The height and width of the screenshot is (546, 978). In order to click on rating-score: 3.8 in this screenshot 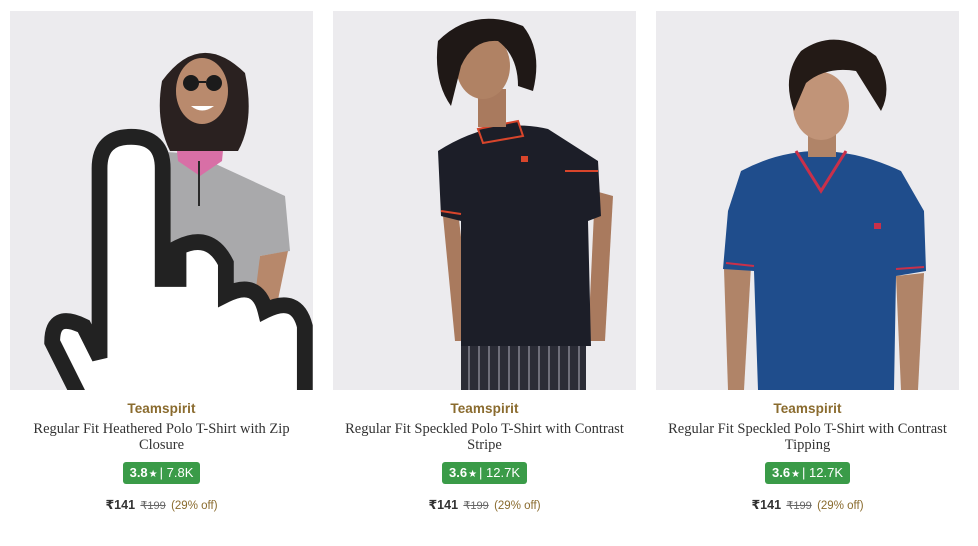, I will do `click(138, 472)`.